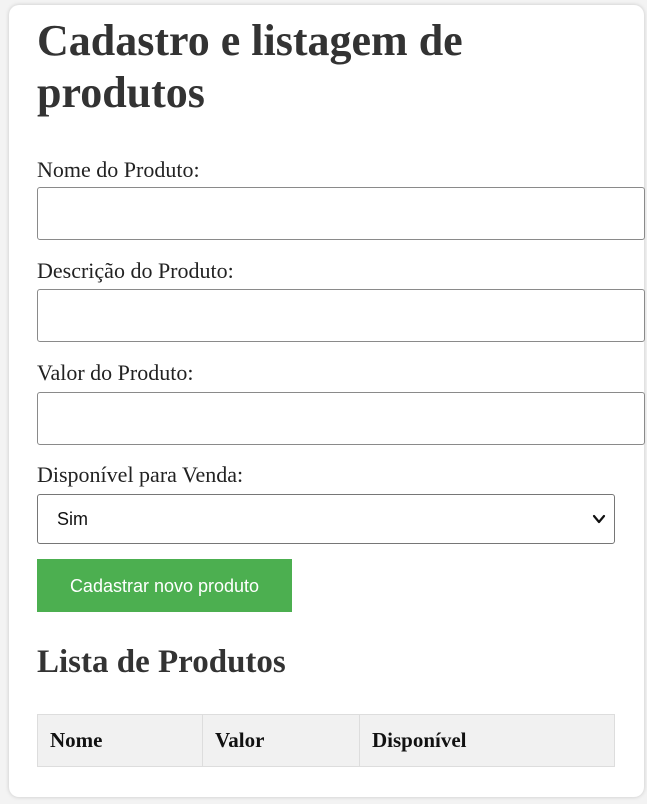 The height and width of the screenshot is (804, 647). I want to click on table-header-row: Nome Valor Disponível, so click(326, 740).